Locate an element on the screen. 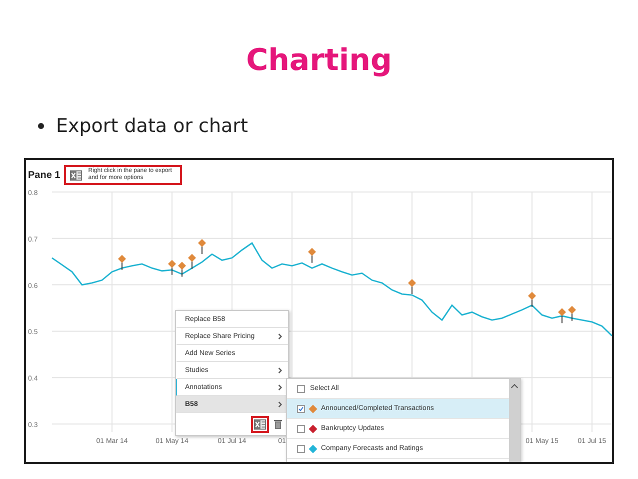 The height and width of the screenshot is (479, 638). trash-icon is located at coordinates (278, 424).